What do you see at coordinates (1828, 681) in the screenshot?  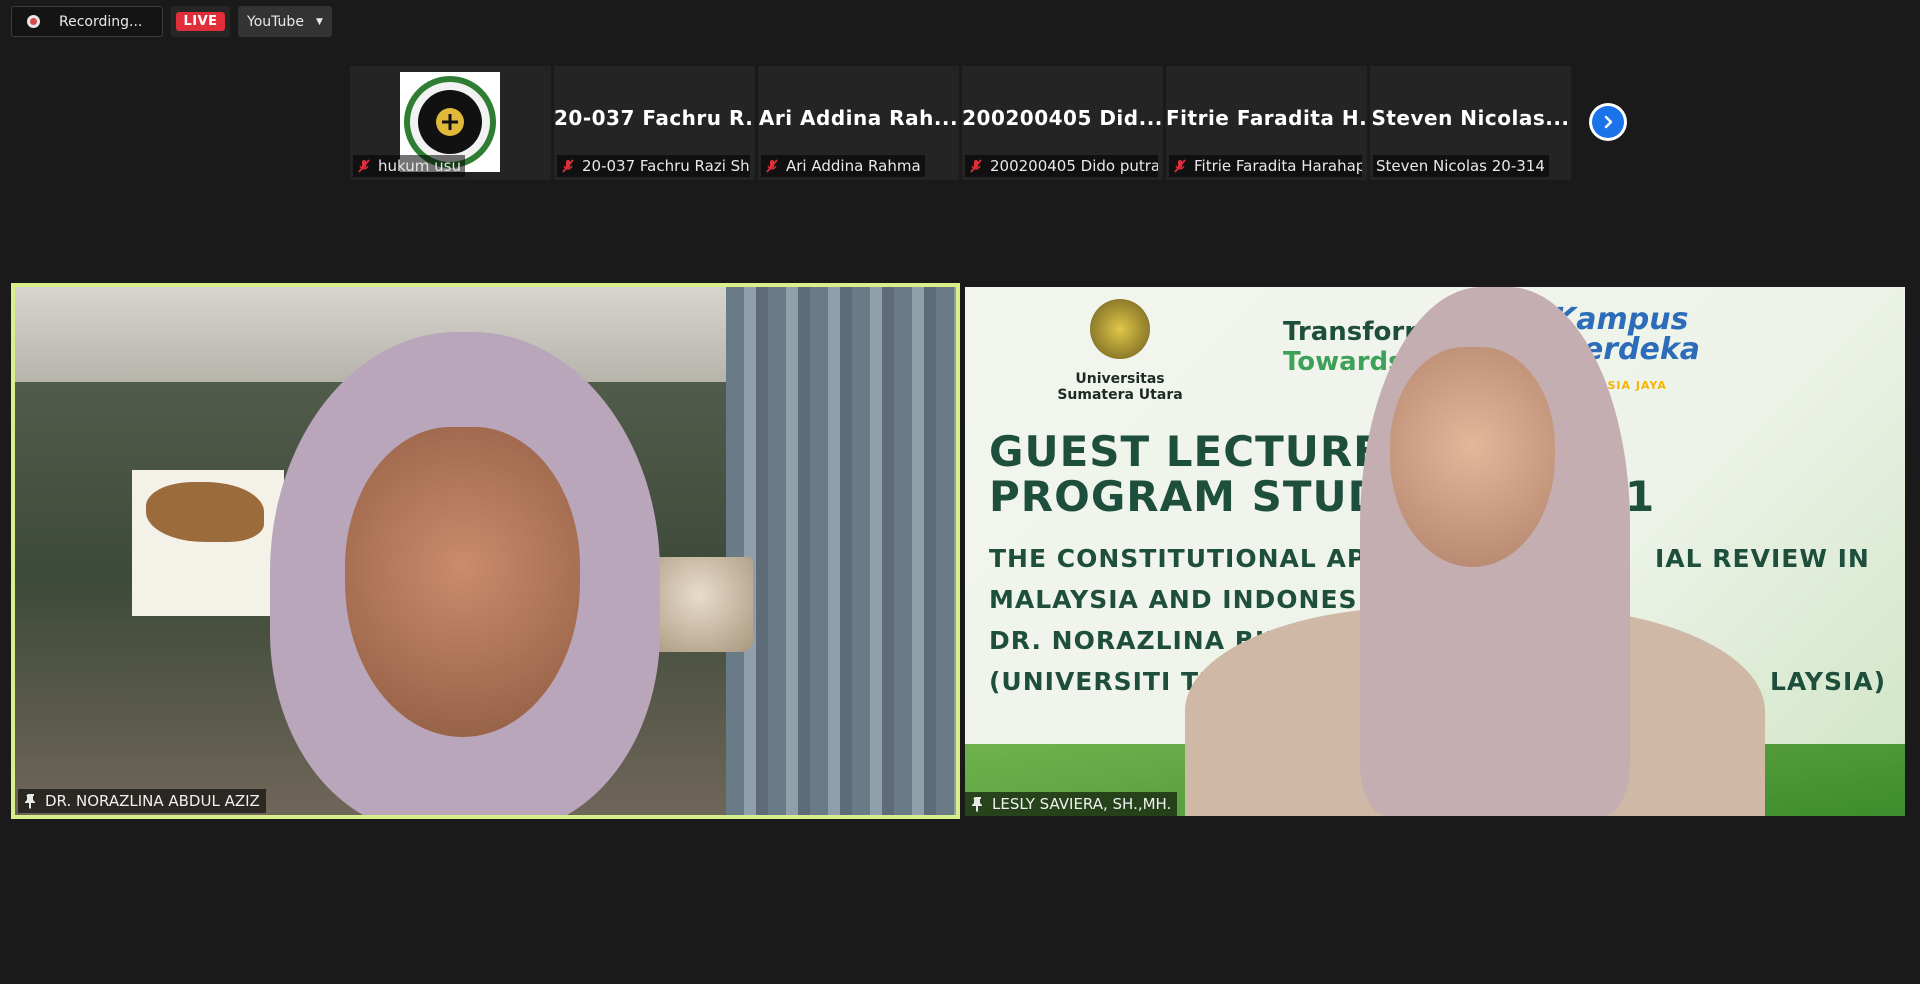 I see `slide-line: LAYSIA)` at bounding box center [1828, 681].